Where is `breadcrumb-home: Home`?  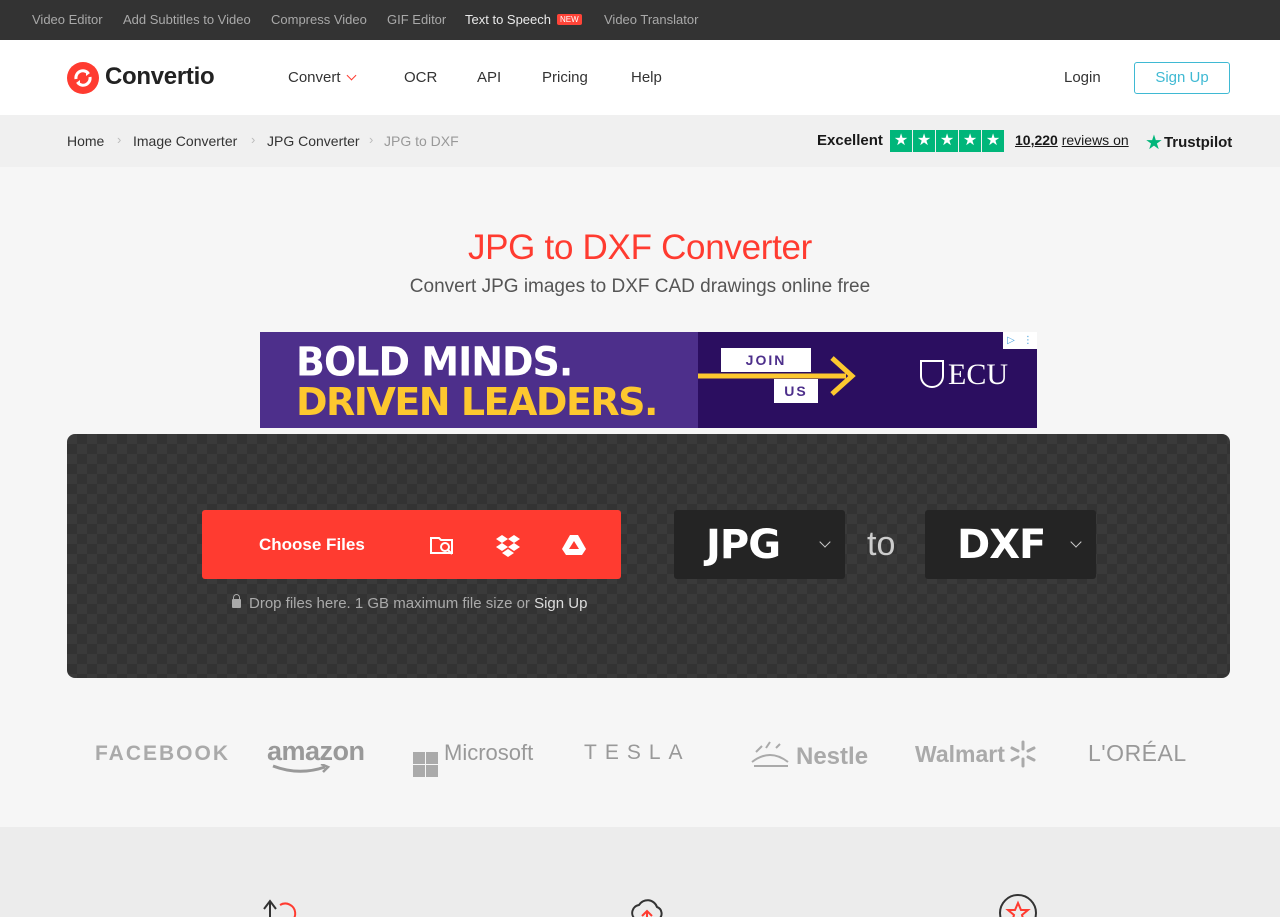
breadcrumb-home: Home is located at coordinates (85, 141).